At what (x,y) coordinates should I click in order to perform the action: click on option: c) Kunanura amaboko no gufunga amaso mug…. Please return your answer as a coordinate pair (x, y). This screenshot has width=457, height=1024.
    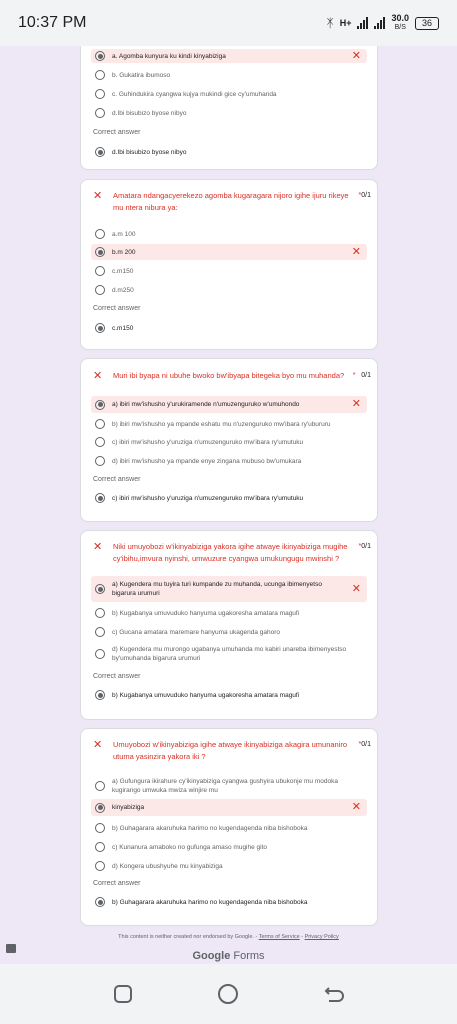
    Looking at the image, I should click on (229, 847).